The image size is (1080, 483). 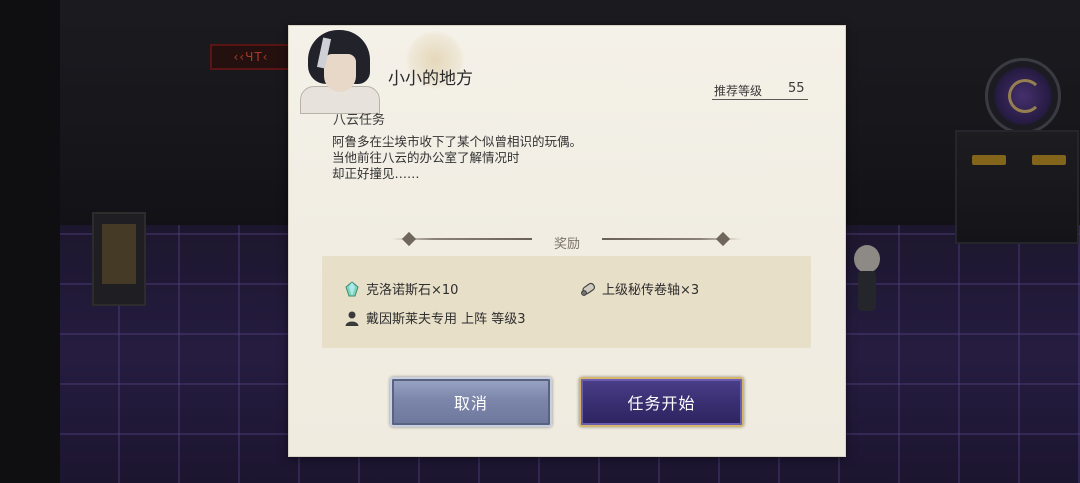 I want to click on recommended-level-value: 55, so click(x=796, y=88).